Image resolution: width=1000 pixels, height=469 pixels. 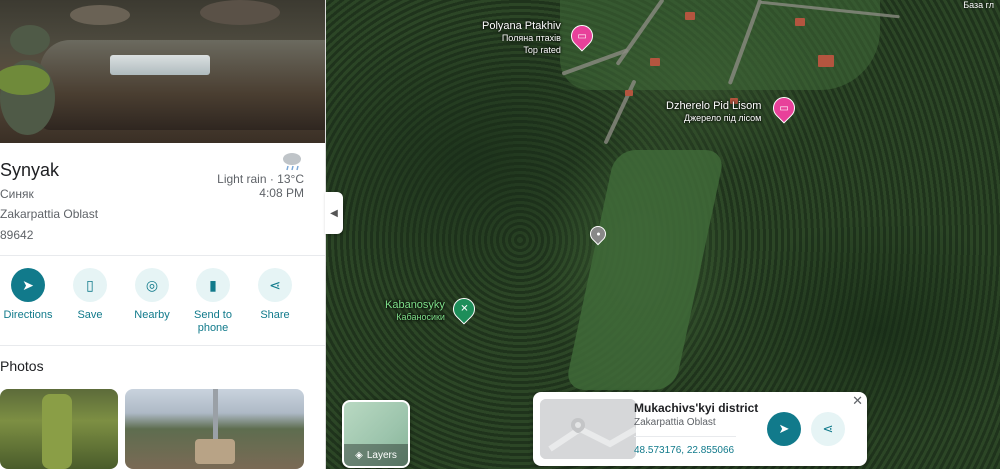 What do you see at coordinates (213, 285) in the screenshot?
I see `send-to-phone-icon: ▮` at bounding box center [213, 285].